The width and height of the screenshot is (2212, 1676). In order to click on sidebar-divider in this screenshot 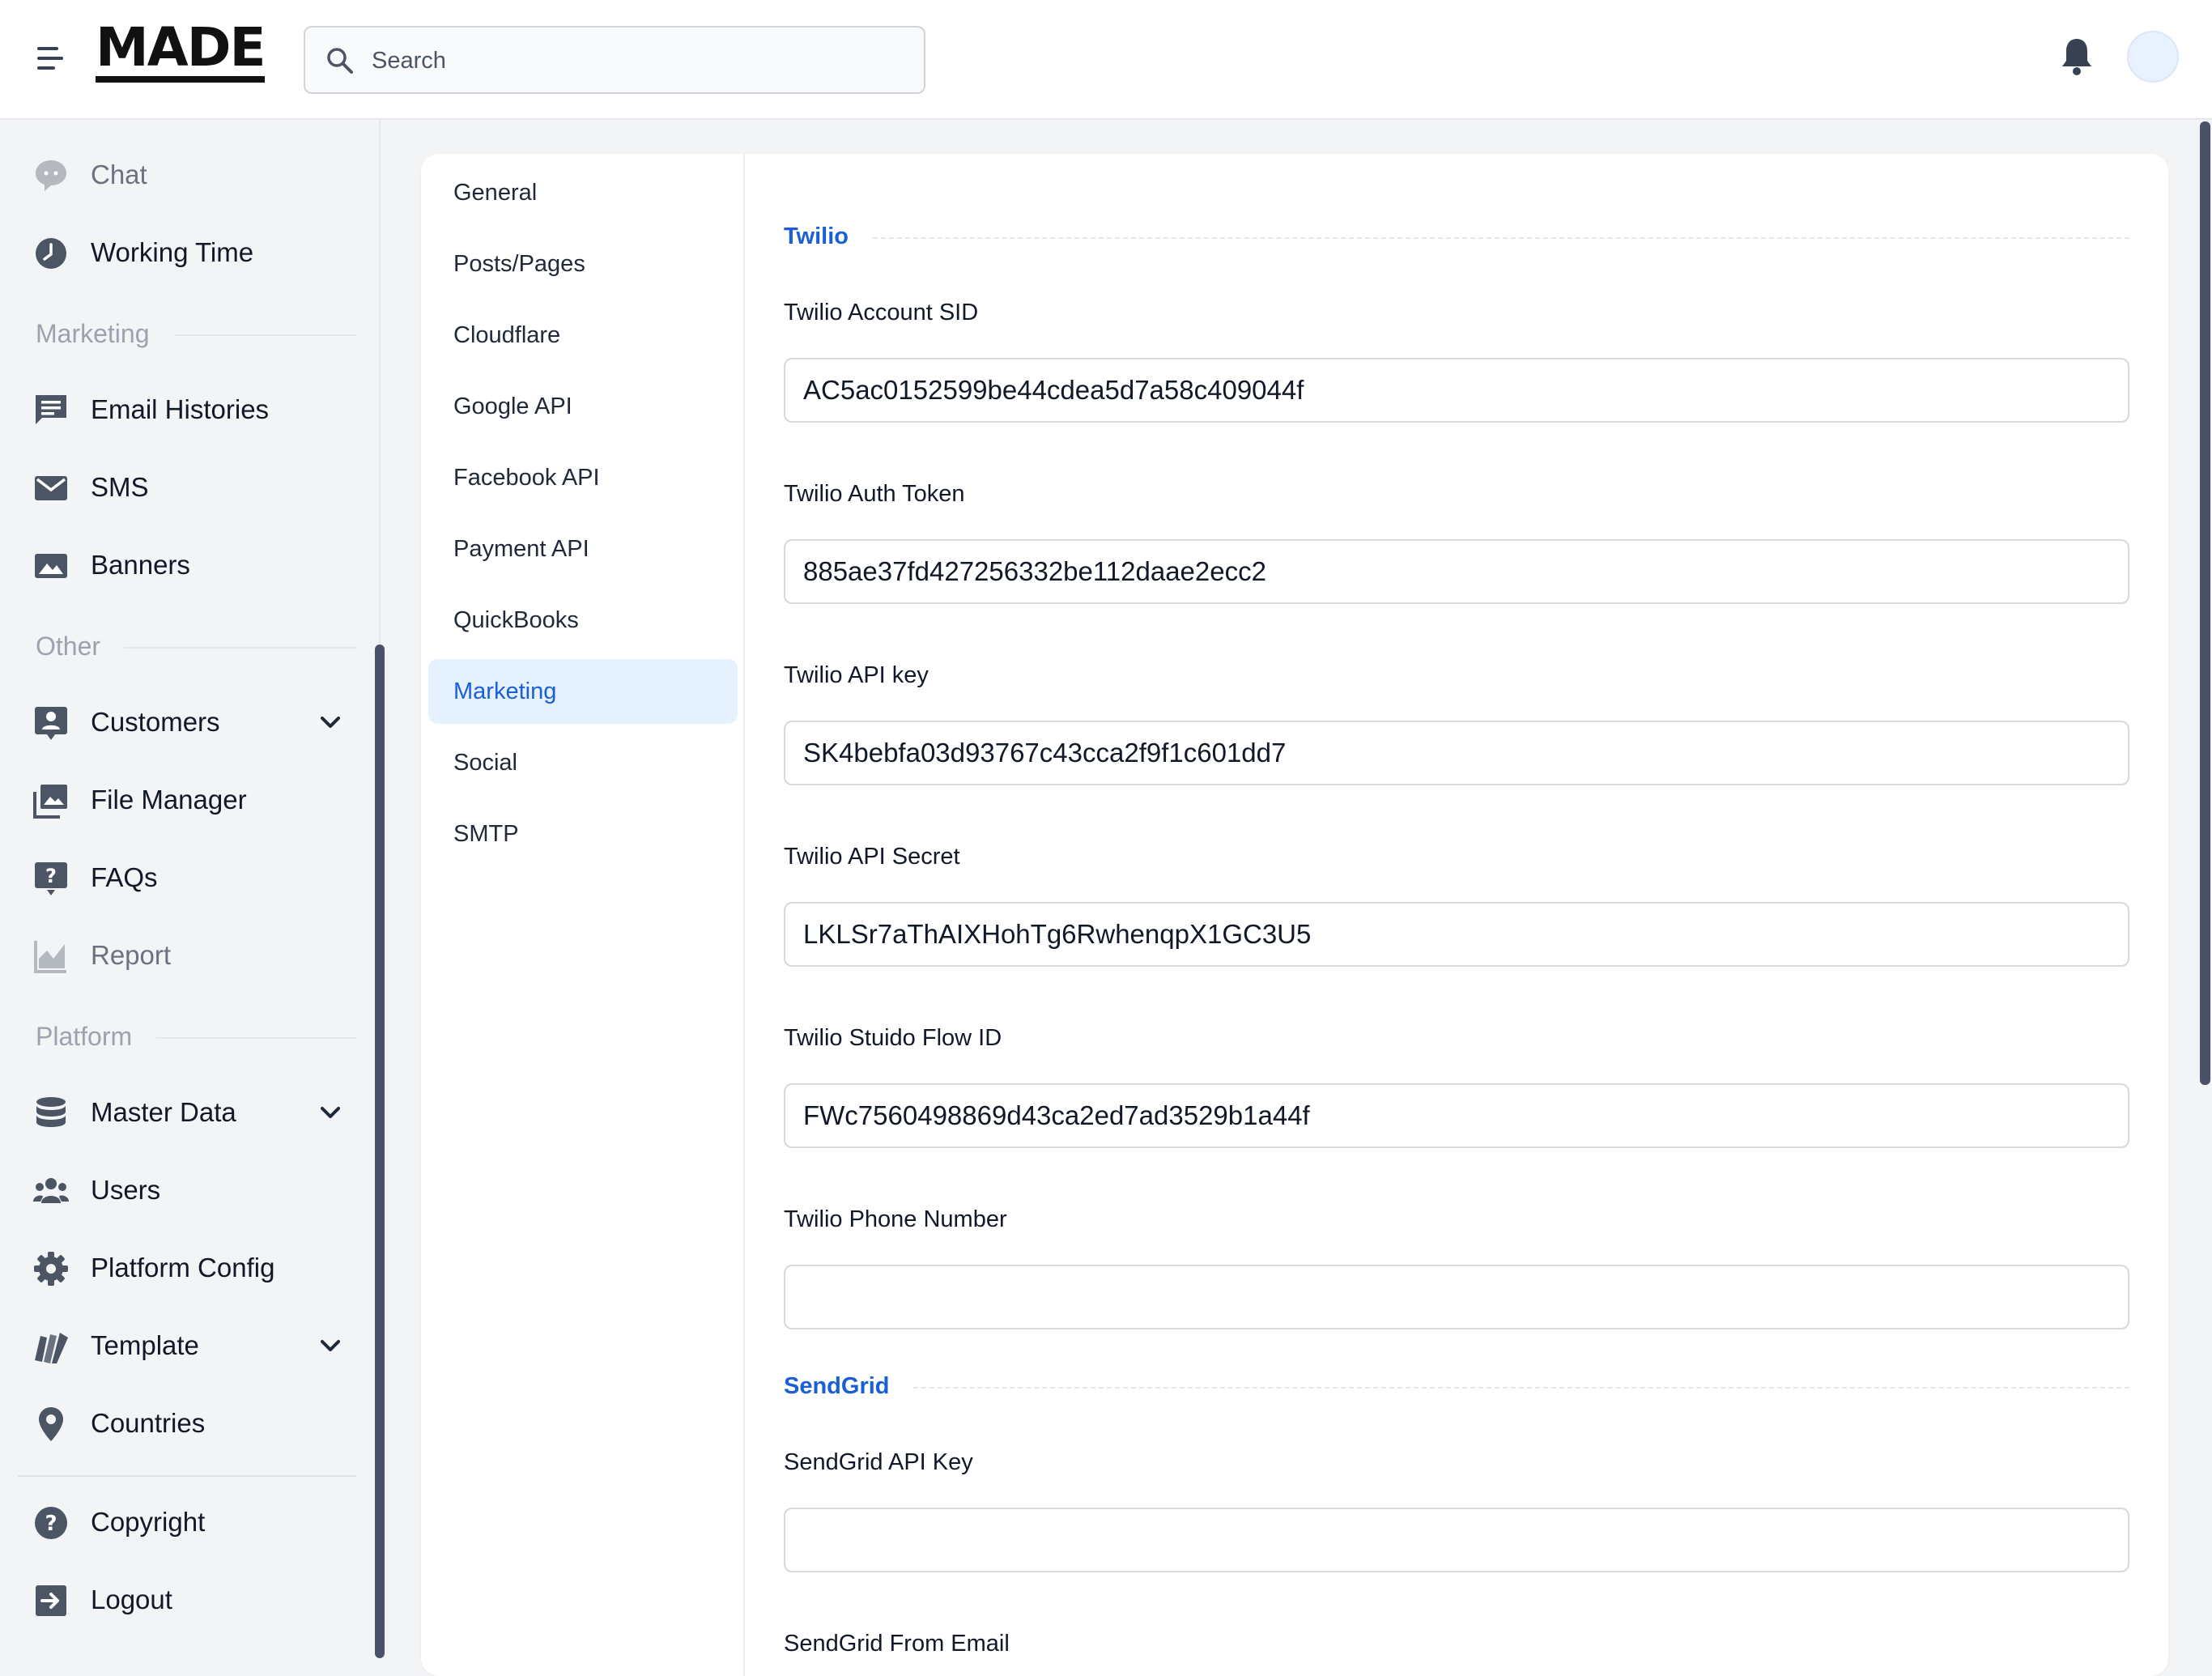, I will do `click(187, 1476)`.